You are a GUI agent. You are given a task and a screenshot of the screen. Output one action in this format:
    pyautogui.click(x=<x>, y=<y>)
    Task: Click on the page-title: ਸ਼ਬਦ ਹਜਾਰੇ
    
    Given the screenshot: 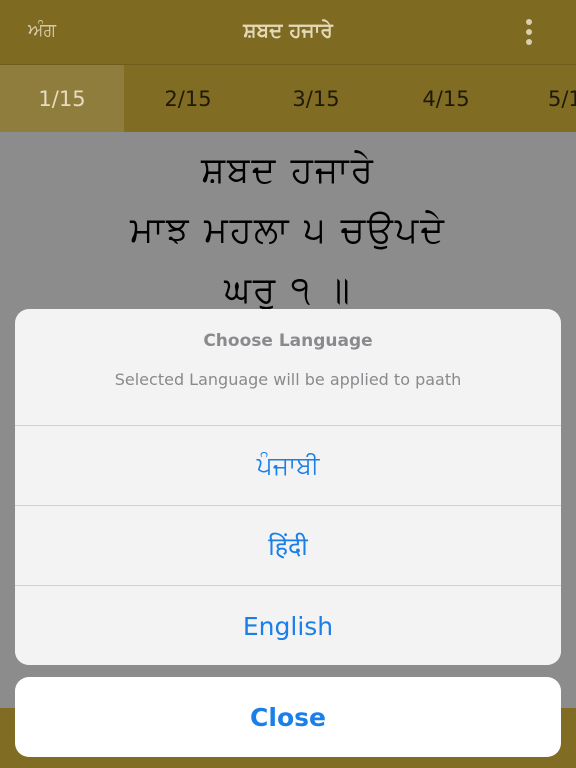 What is the action you would take?
    pyautogui.click(x=288, y=30)
    